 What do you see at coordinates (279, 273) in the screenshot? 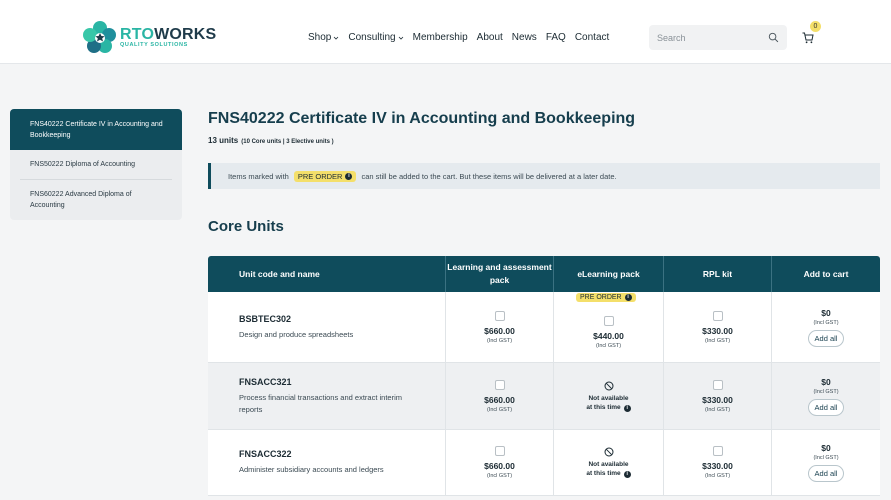
I see `header-unit: Unit code and name` at bounding box center [279, 273].